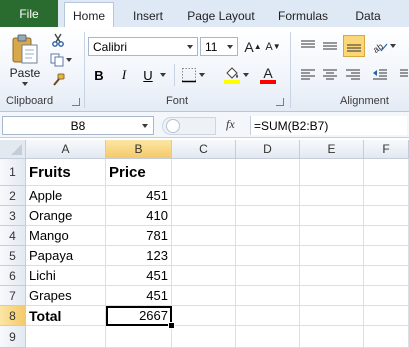 This screenshot has width=409, height=348. Describe the element at coordinates (66, 276) in the screenshot. I see `cell-a6: Lichi` at that location.